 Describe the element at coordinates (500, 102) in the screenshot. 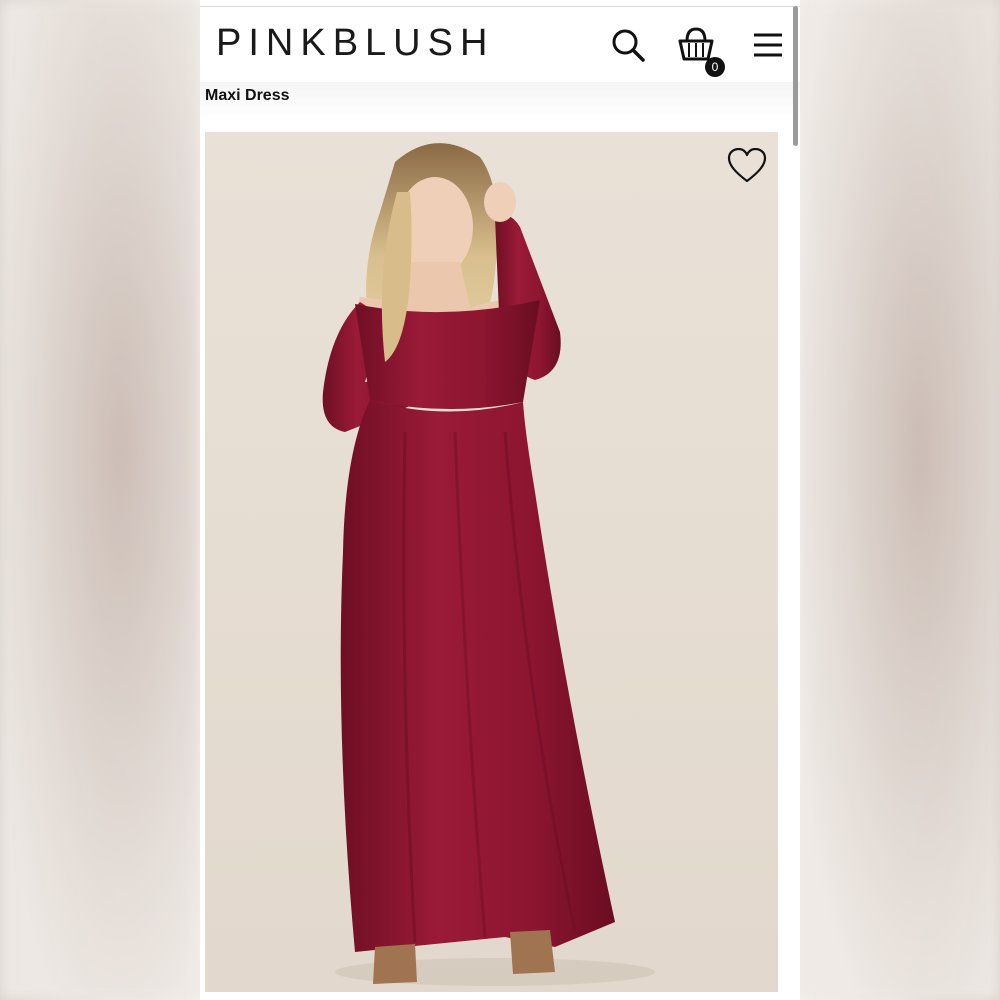

I see `title-bar` at that location.